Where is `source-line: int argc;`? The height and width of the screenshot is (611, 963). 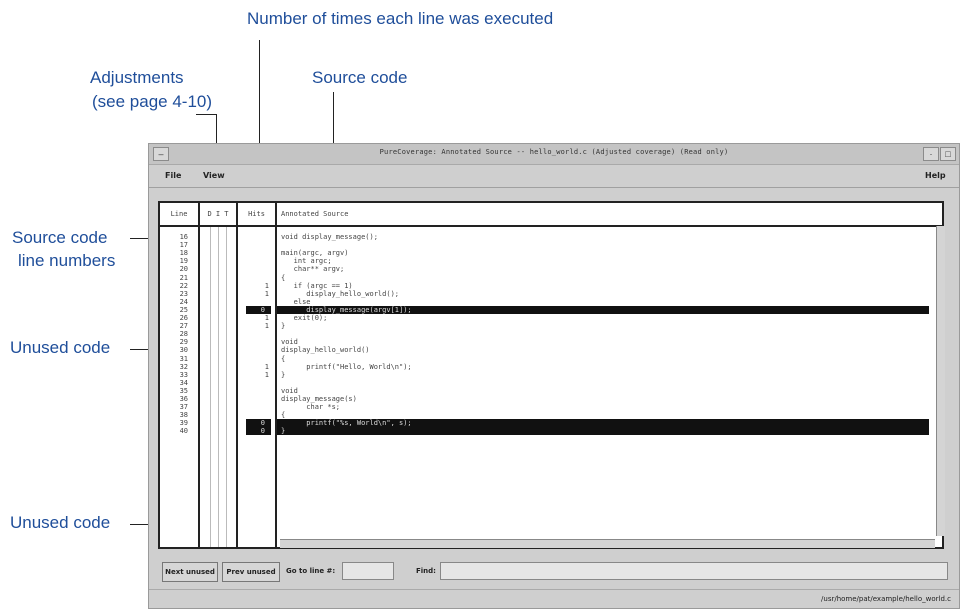 source-line: int argc; is located at coordinates (306, 261).